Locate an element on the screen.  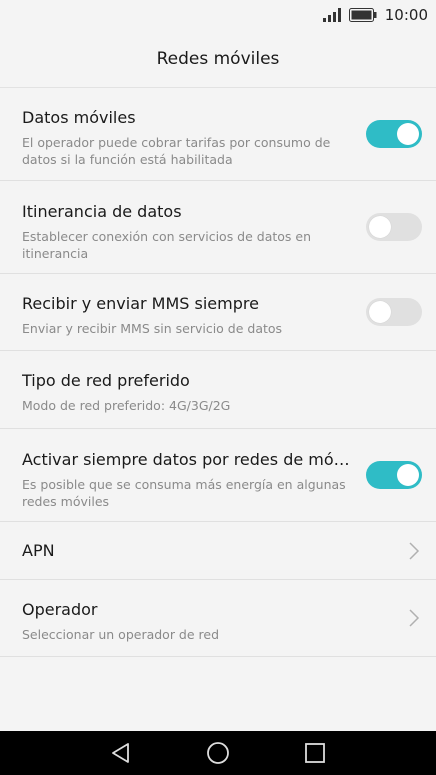
setting-title: Datos móviles is located at coordinates (79, 117).